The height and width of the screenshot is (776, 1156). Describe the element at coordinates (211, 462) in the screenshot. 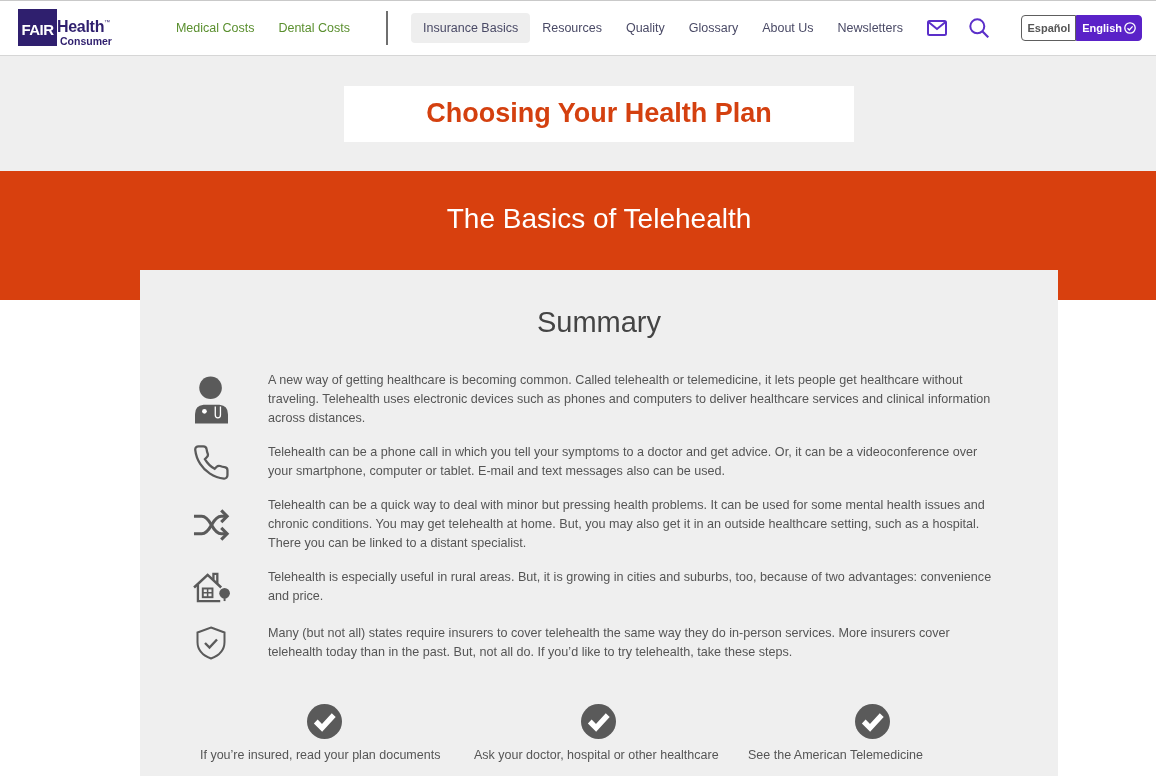

I see `phone-icon` at that location.